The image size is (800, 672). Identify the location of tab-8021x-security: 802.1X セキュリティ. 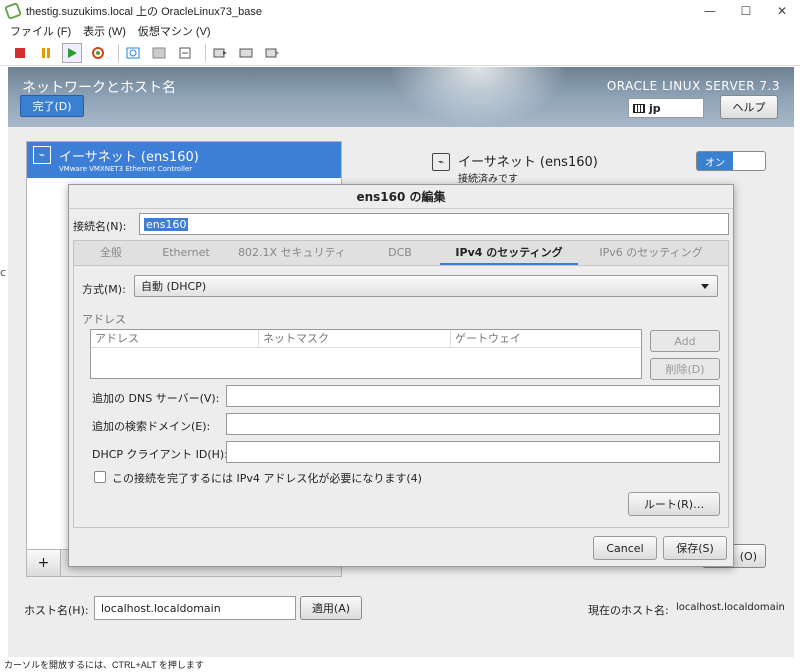
(292, 253).